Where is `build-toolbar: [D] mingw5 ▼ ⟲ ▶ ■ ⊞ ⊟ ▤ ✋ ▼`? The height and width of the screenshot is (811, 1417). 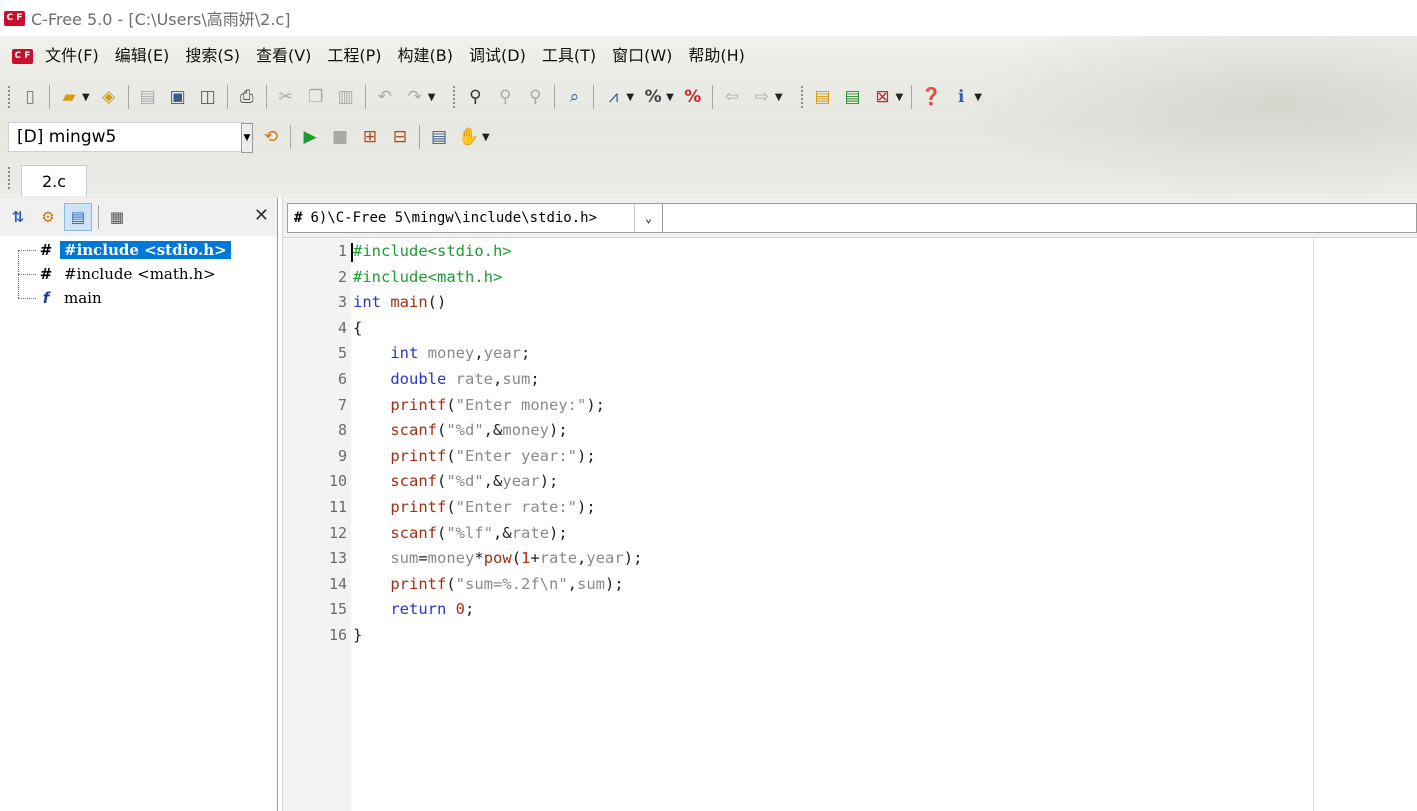 build-toolbar: [D] mingw5 ▼ ⟲ ▶ ■ ⊞ ⊟ ▤ ✋ ▼ is located at coordinates (251, 137).